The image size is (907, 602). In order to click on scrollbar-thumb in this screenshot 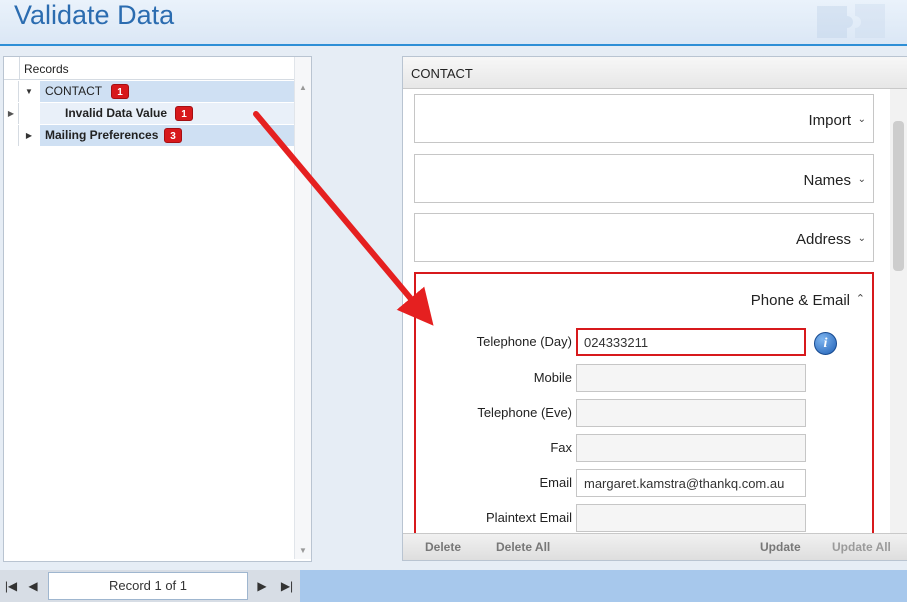, I will do `click(898, 196)`.